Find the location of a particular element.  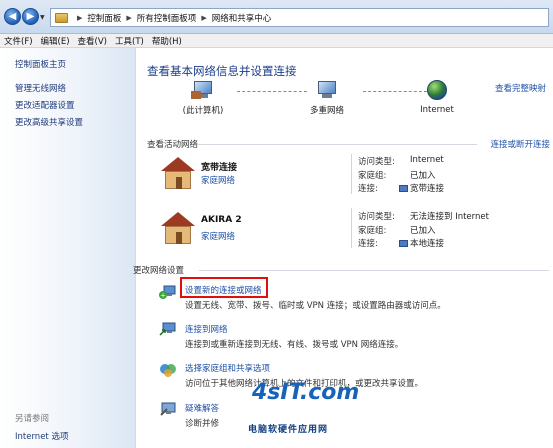

setup-connection-link: 设置新的连接或网络 is located at coordinates (223, 290).